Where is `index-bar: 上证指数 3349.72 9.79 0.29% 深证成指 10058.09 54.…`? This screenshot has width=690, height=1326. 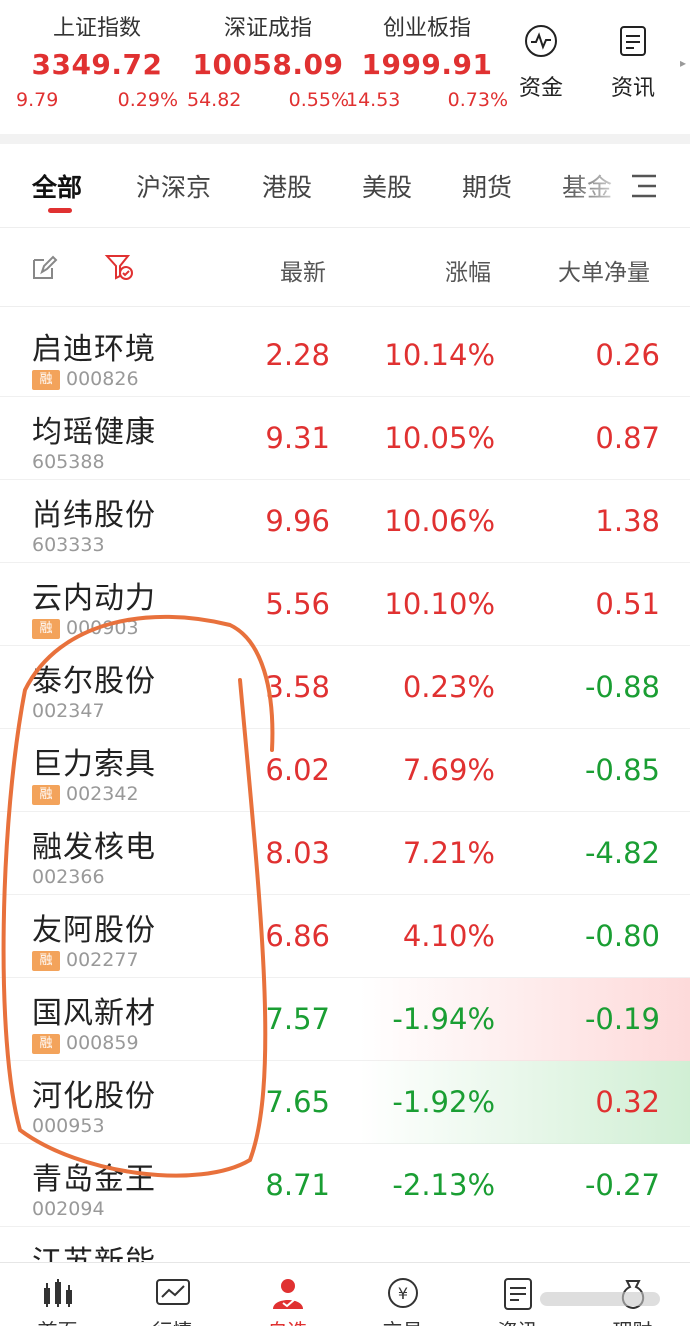 index-bar: 上证指数 3349.72 9.79 0.29% 深证成指 10058.09 54.… is located at coordinates (345, 67).